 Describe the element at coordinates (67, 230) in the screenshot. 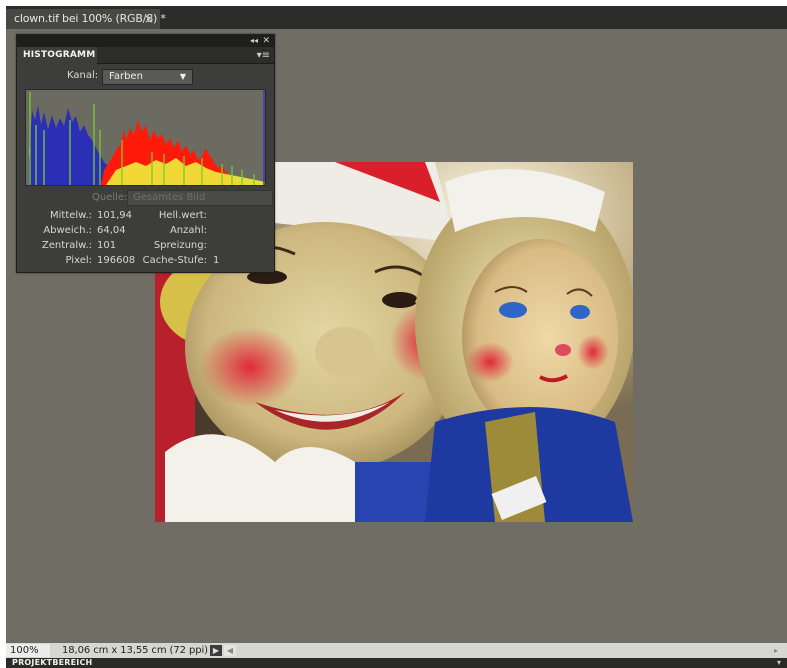

I see `stat-abweichung-label: Abweich.:` at that location.